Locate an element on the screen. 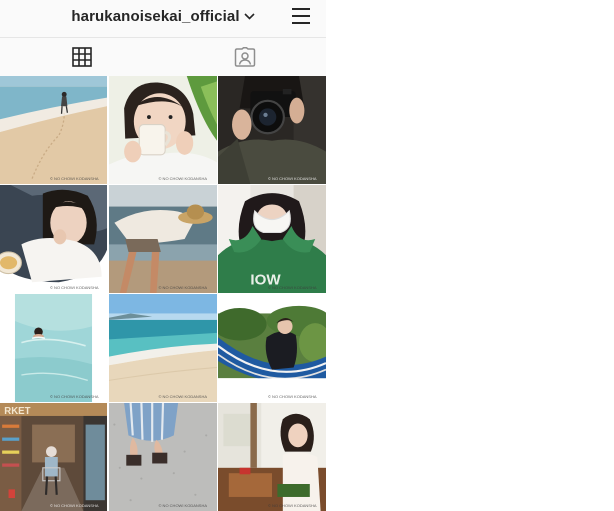  grid-icon is located at coordinates (81, 57).